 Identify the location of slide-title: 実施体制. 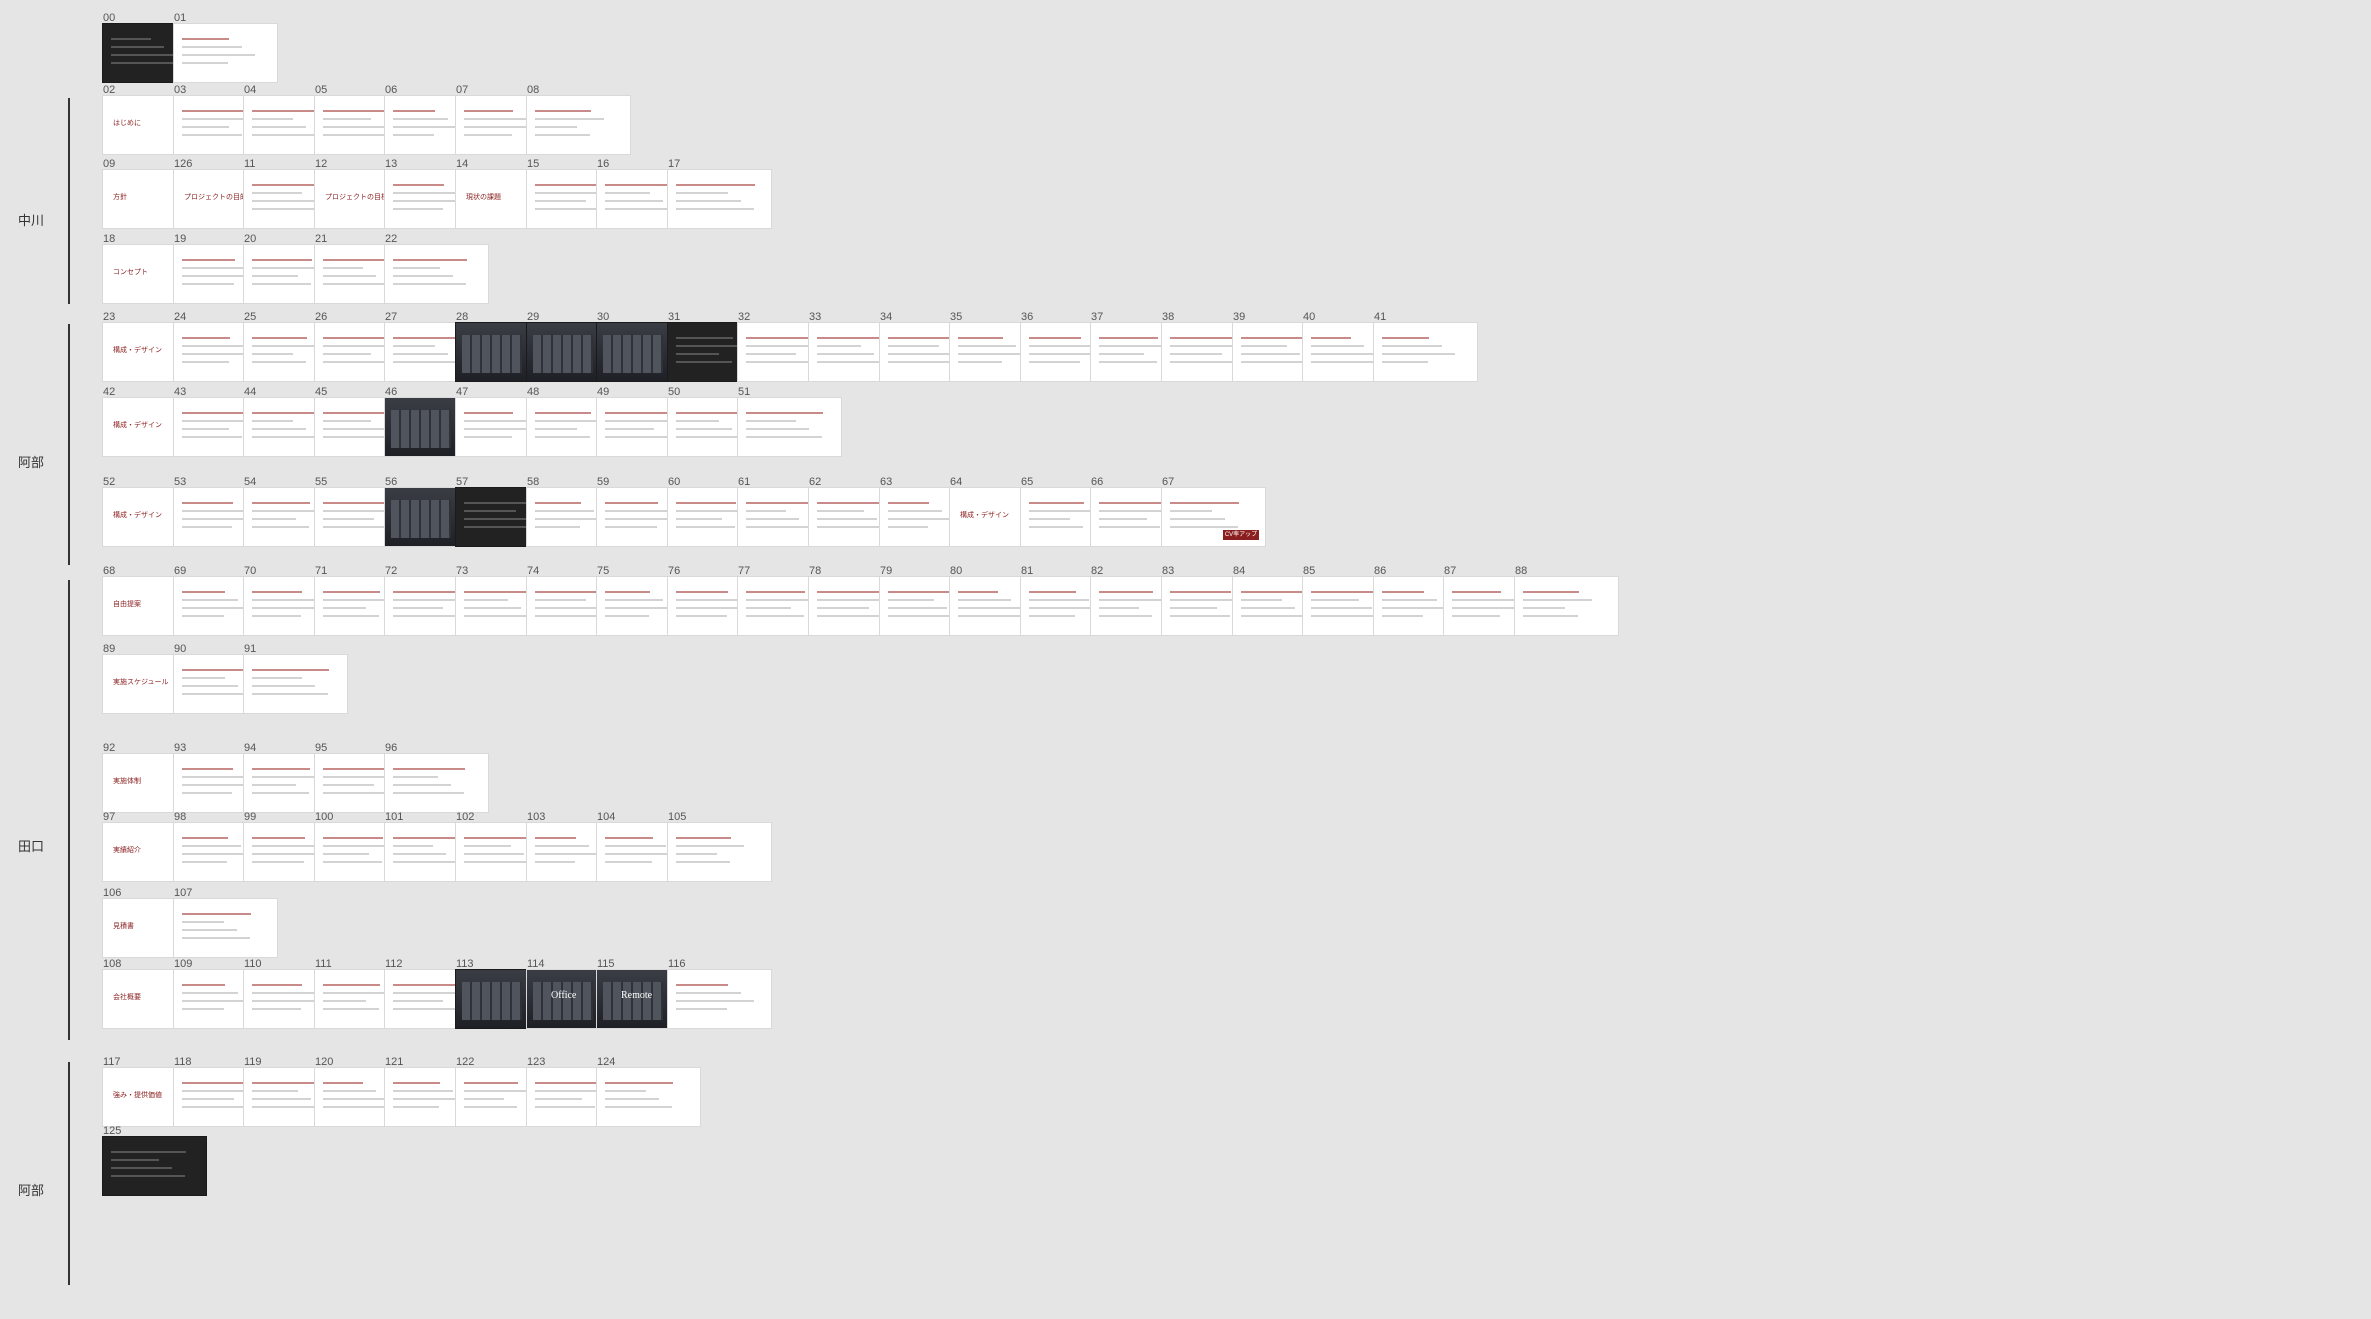
(127, 781).